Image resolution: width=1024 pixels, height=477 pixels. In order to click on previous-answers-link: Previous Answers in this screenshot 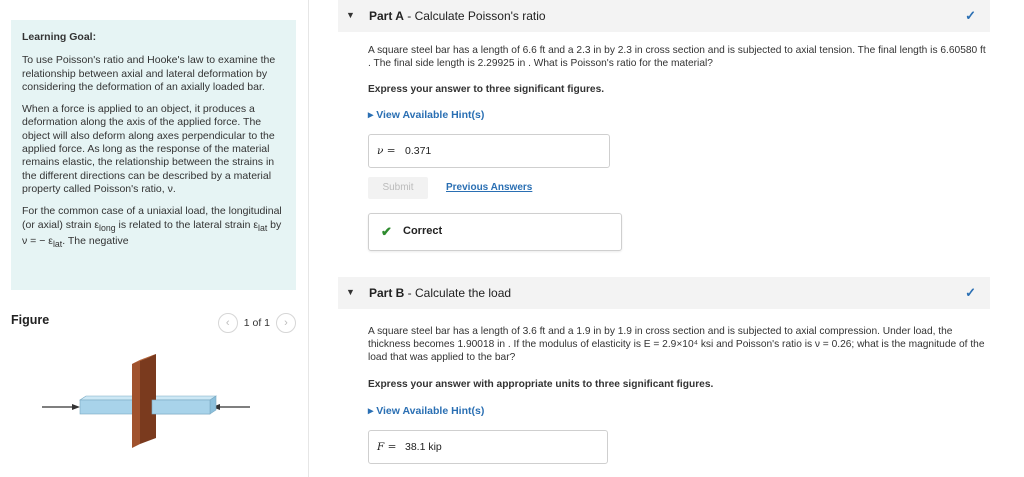, I will do `click(489, 187)`.